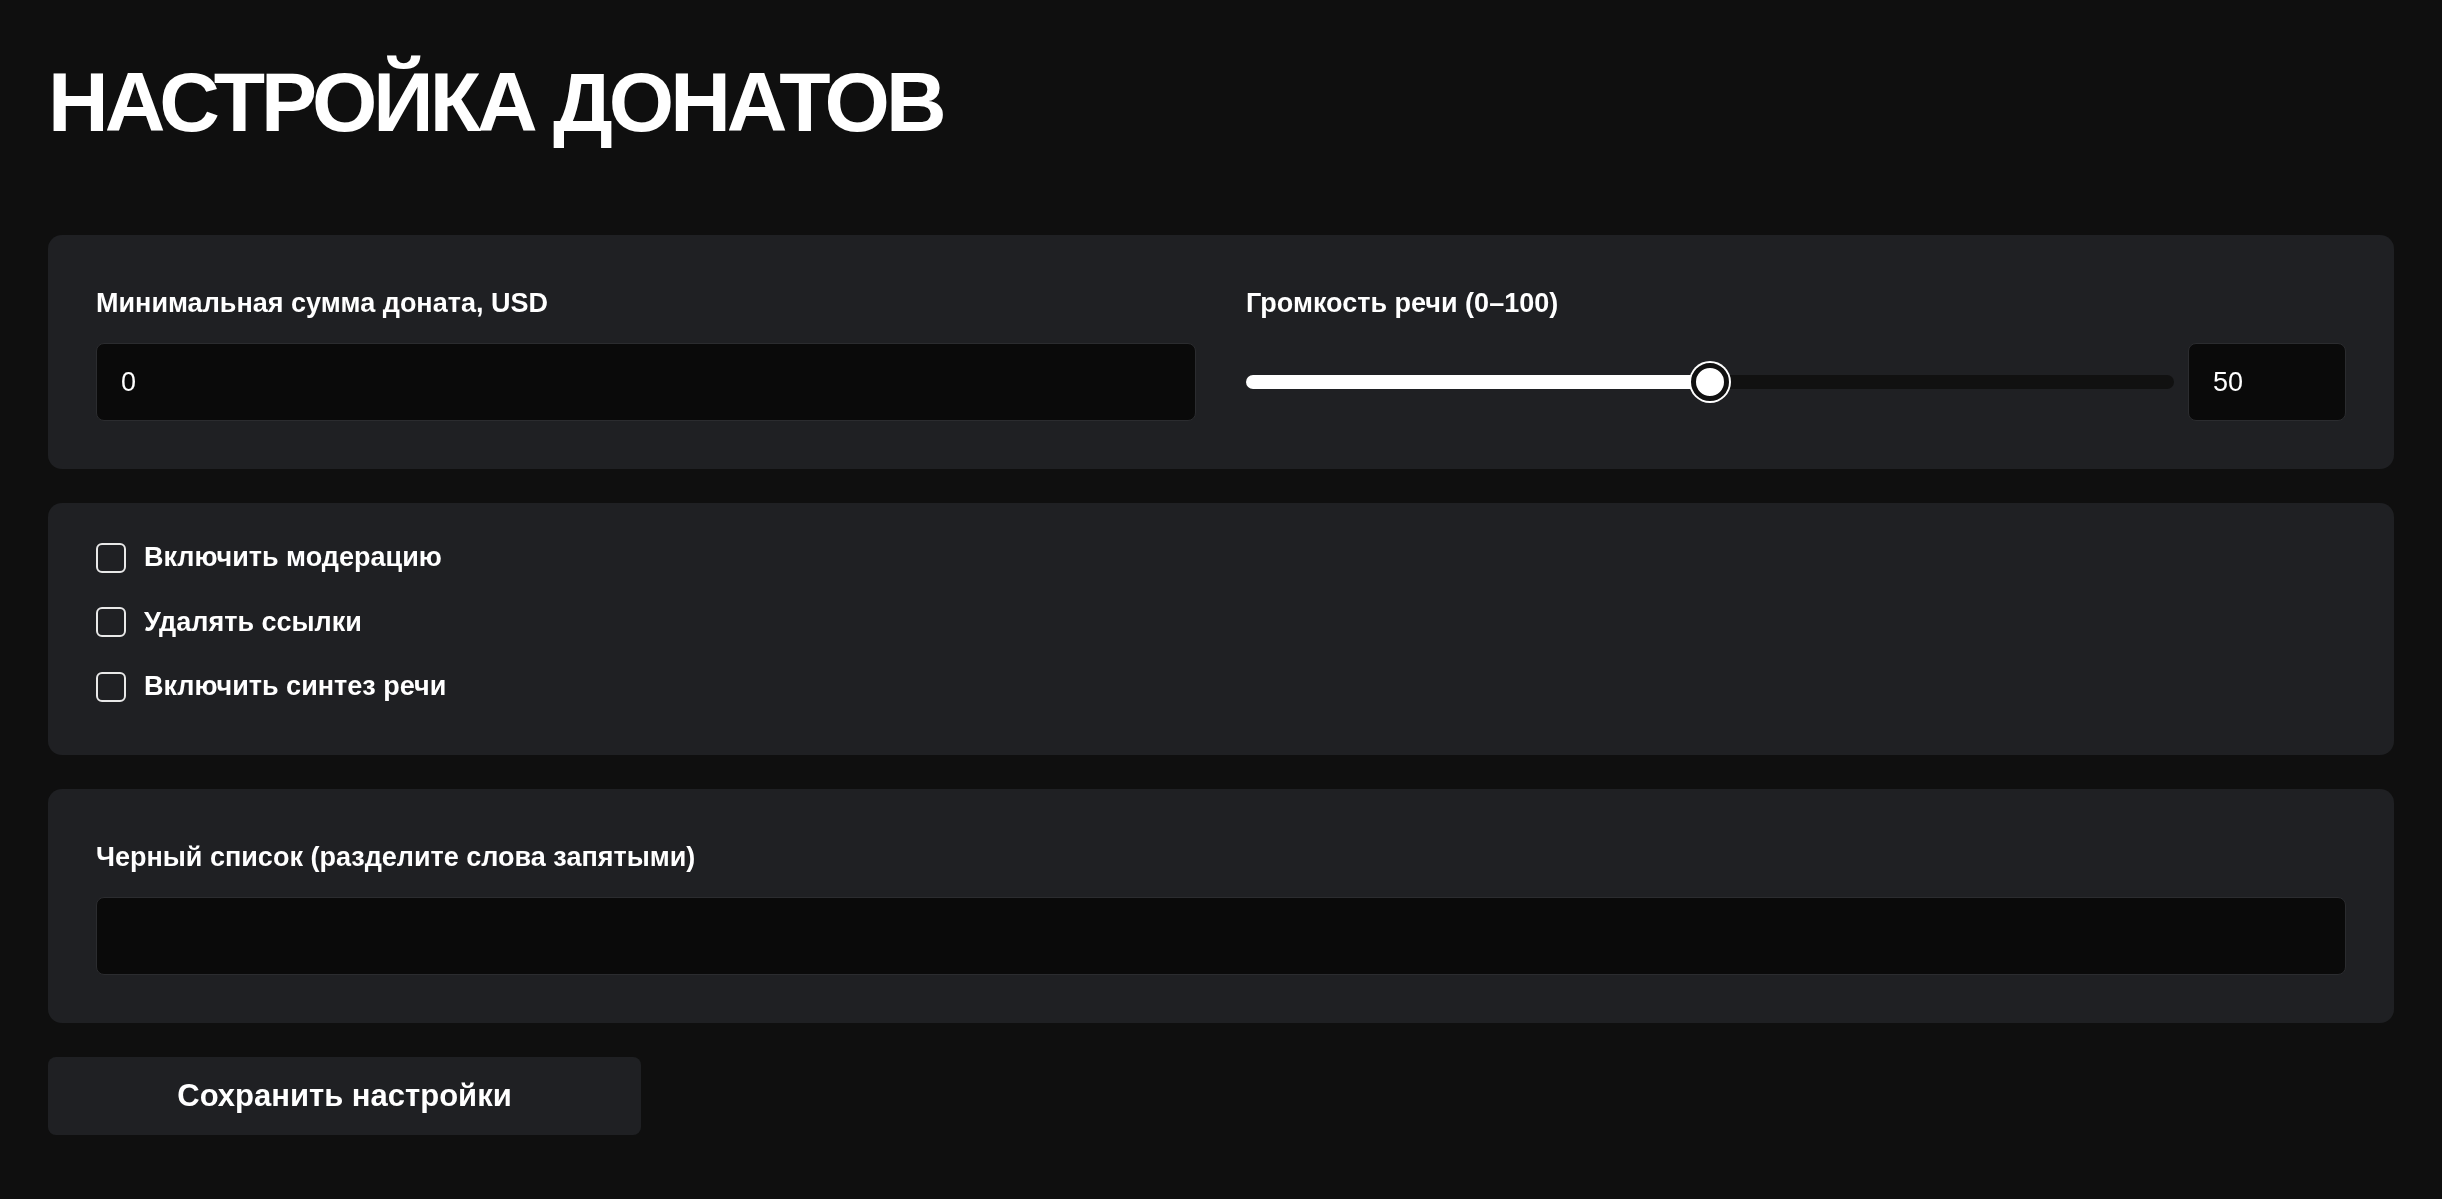  I want to click on field-label: Минимальная сумма доната, USD, so click(322, 303).